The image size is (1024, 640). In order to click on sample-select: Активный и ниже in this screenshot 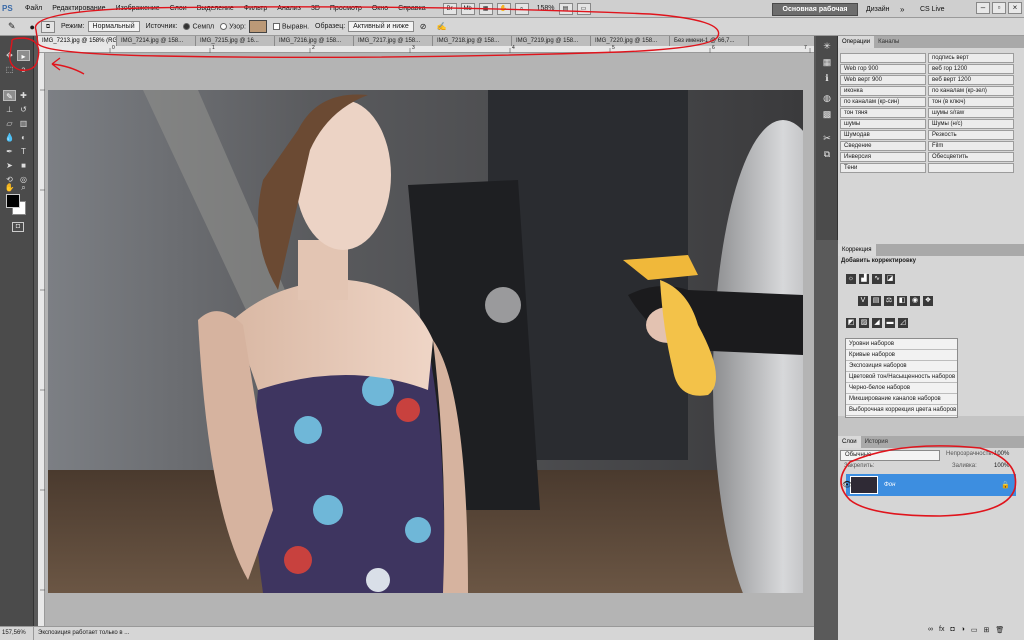, I will do `click(381, 26)`.